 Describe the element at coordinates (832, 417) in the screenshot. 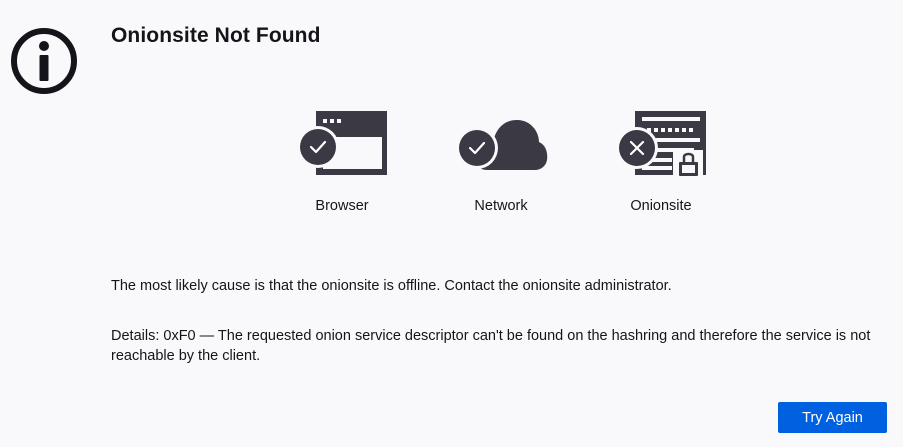

I see `try-again-button: Try Again` at that location.